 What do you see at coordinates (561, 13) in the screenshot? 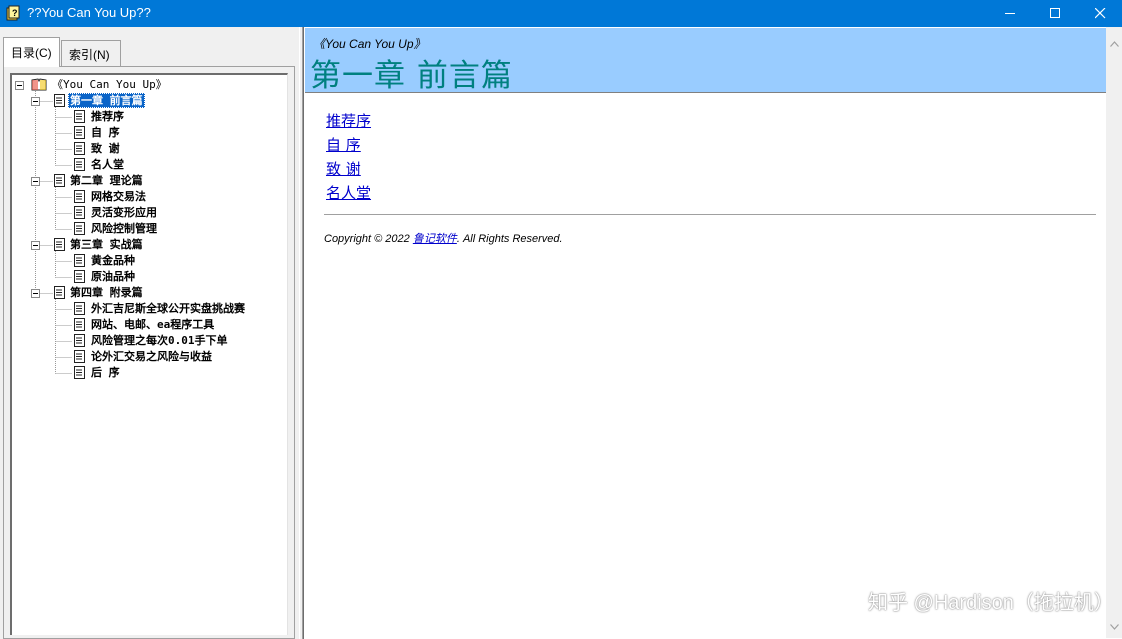
I see `title-bar: ? ??You Can You Up??` at bounding box center [561, 13].